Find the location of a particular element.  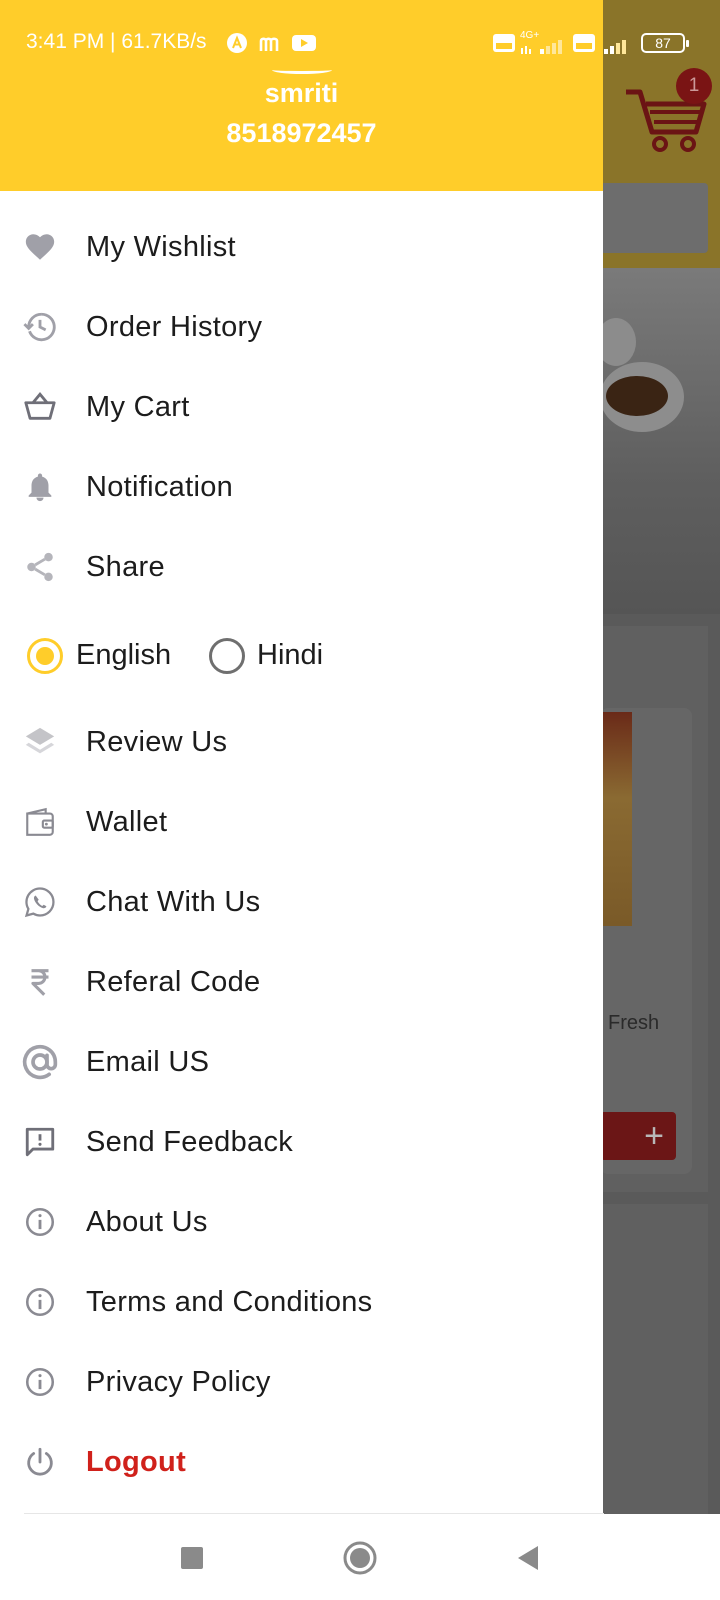

youtube-icon is located at coordinates (304, 43).